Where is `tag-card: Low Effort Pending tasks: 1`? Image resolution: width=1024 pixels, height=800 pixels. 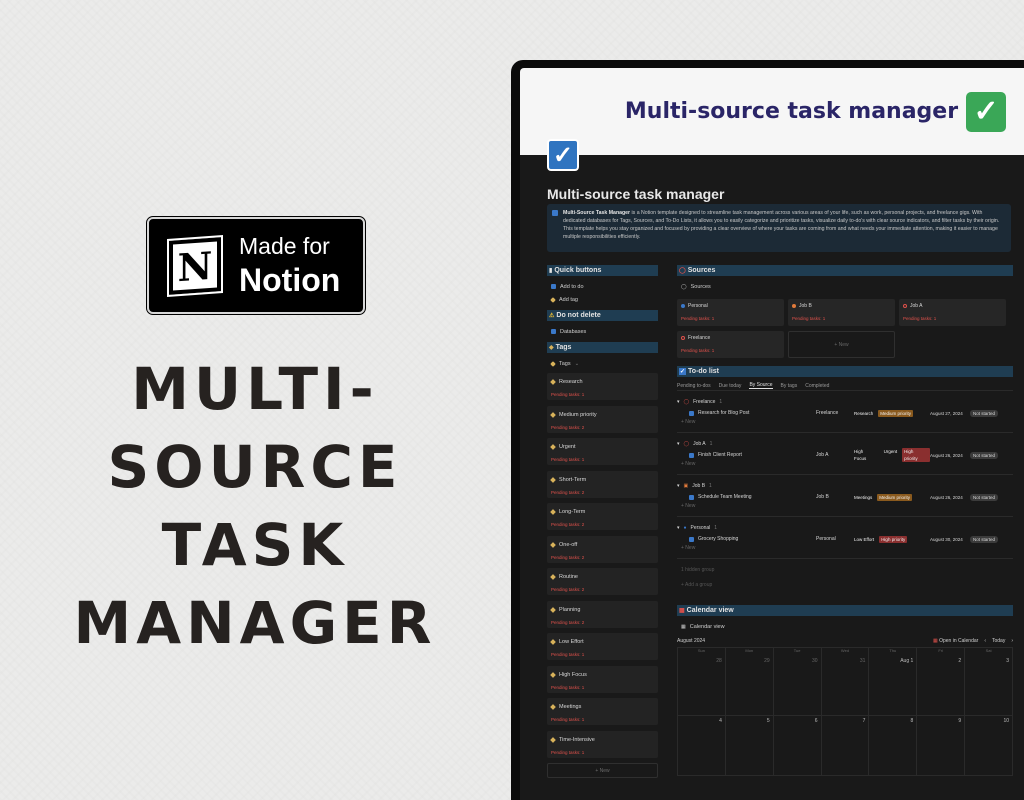 tag-card: Low Effort Pending tasks: 1 is located at coordinates (602, 646).